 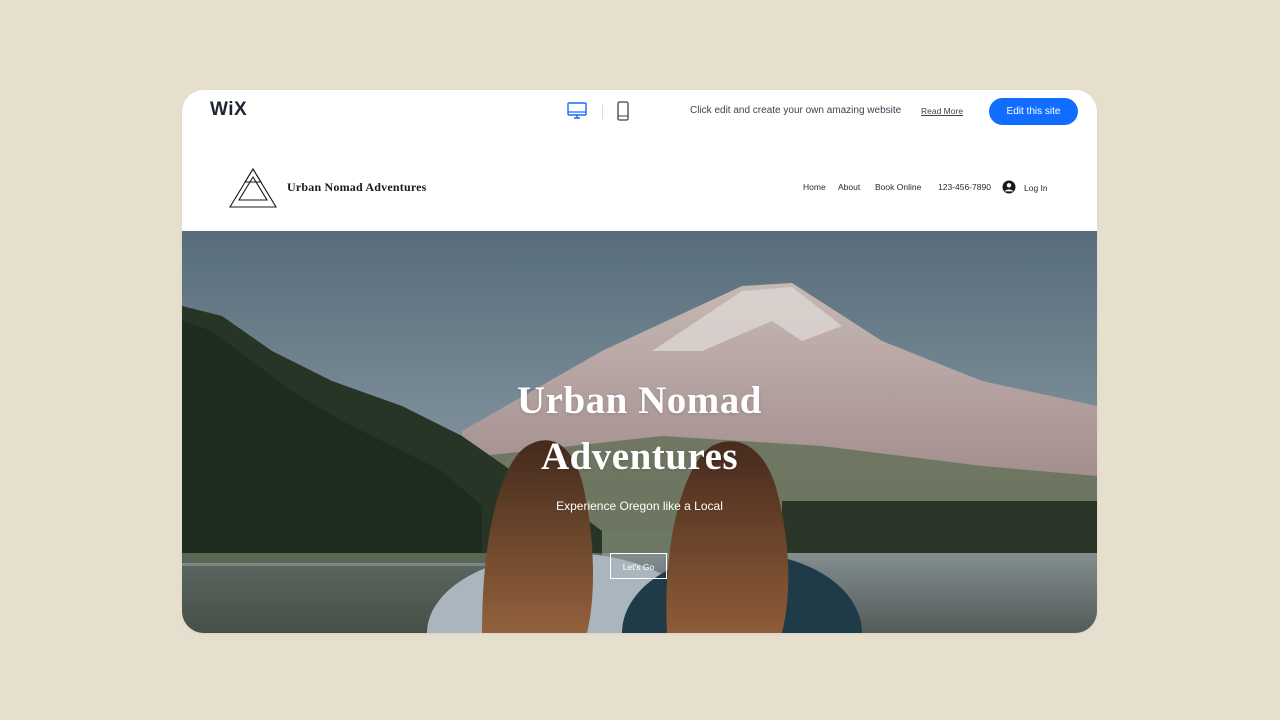 What do you see at coordinates (942, 111) in the screenshot?
I see `read-more-link: Read More` at bounding box center [942, 111].